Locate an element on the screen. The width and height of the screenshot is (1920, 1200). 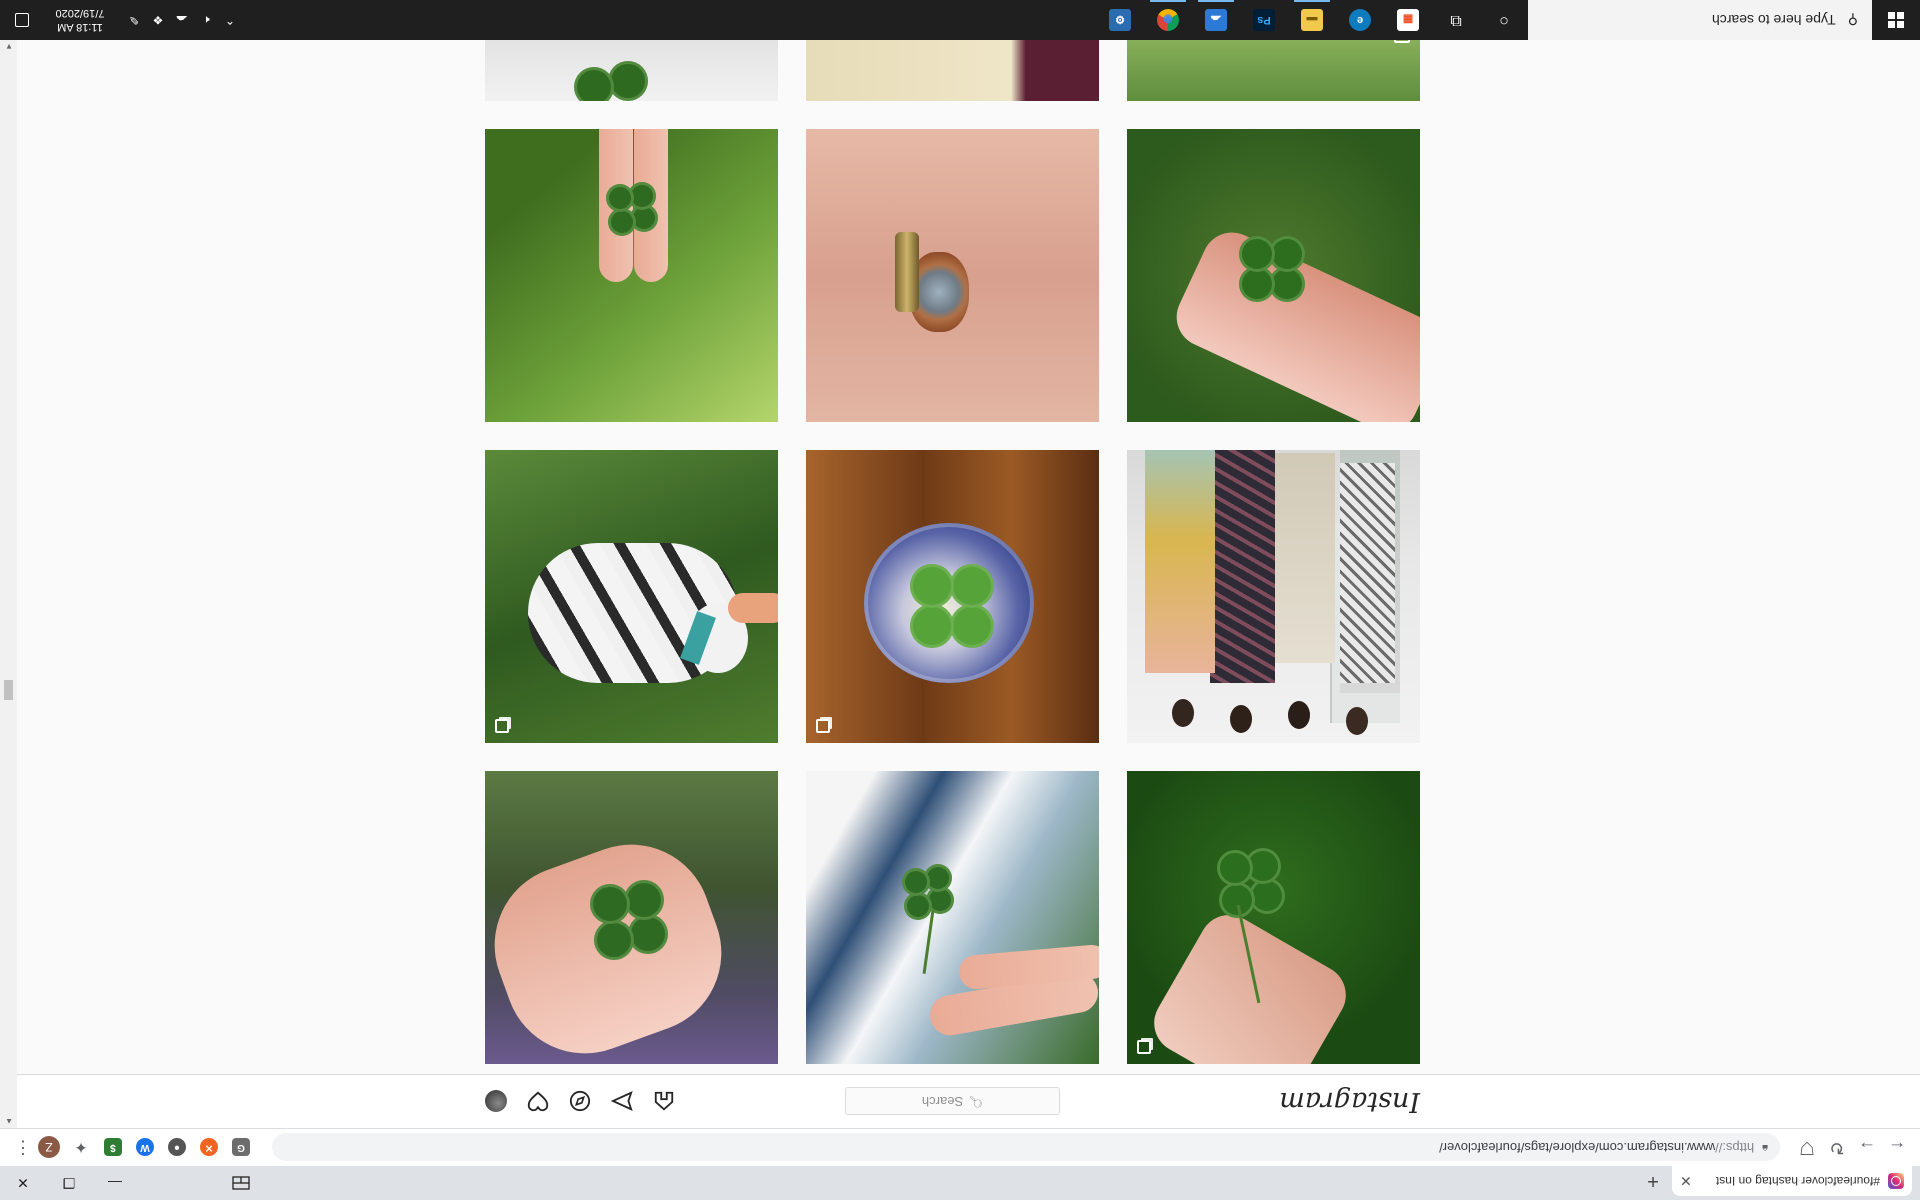
task-view-icon: ⧉ is located at coordinates (1456, 20).